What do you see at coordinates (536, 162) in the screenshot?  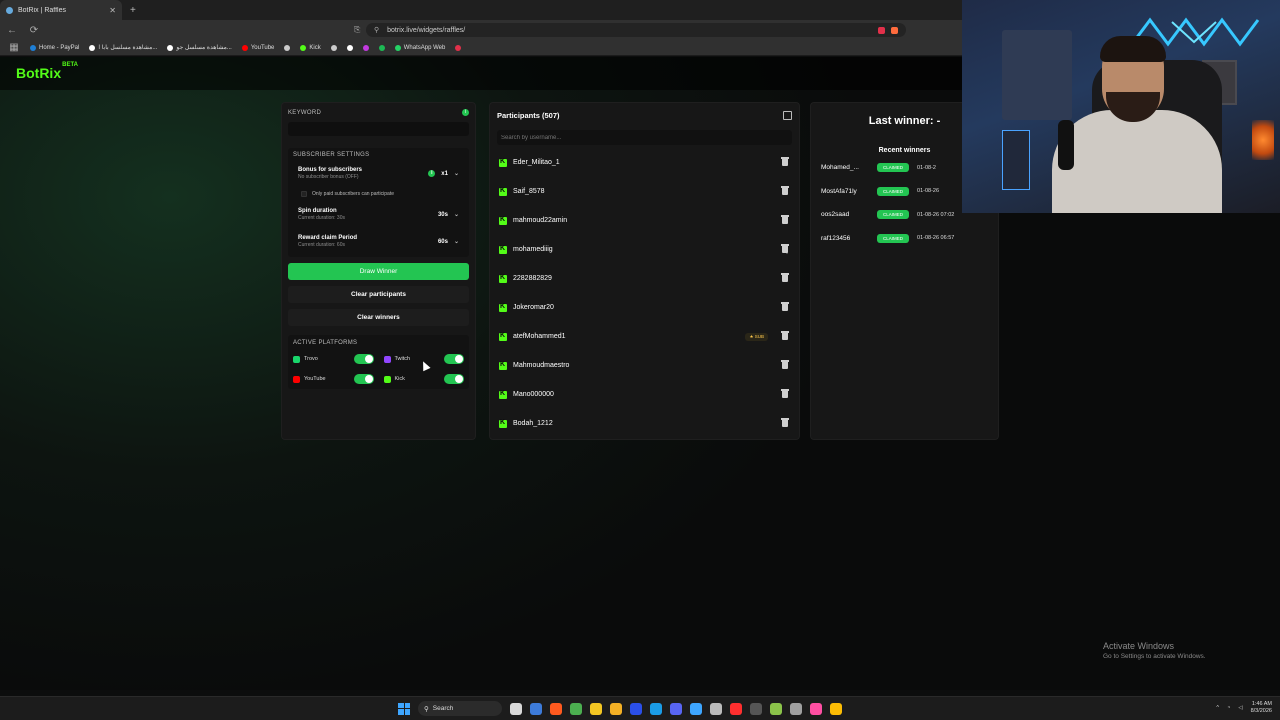 I see `participant-name: Eder_Militao_1` at bounding box center [536, 162].